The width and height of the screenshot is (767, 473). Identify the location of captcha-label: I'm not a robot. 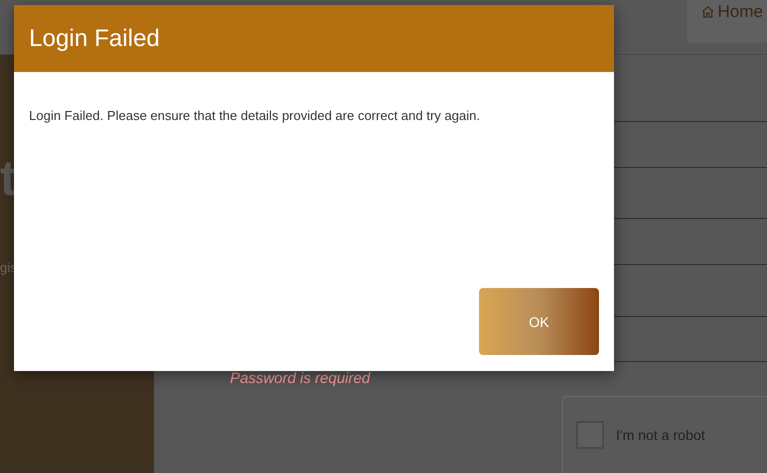
(661, 435).